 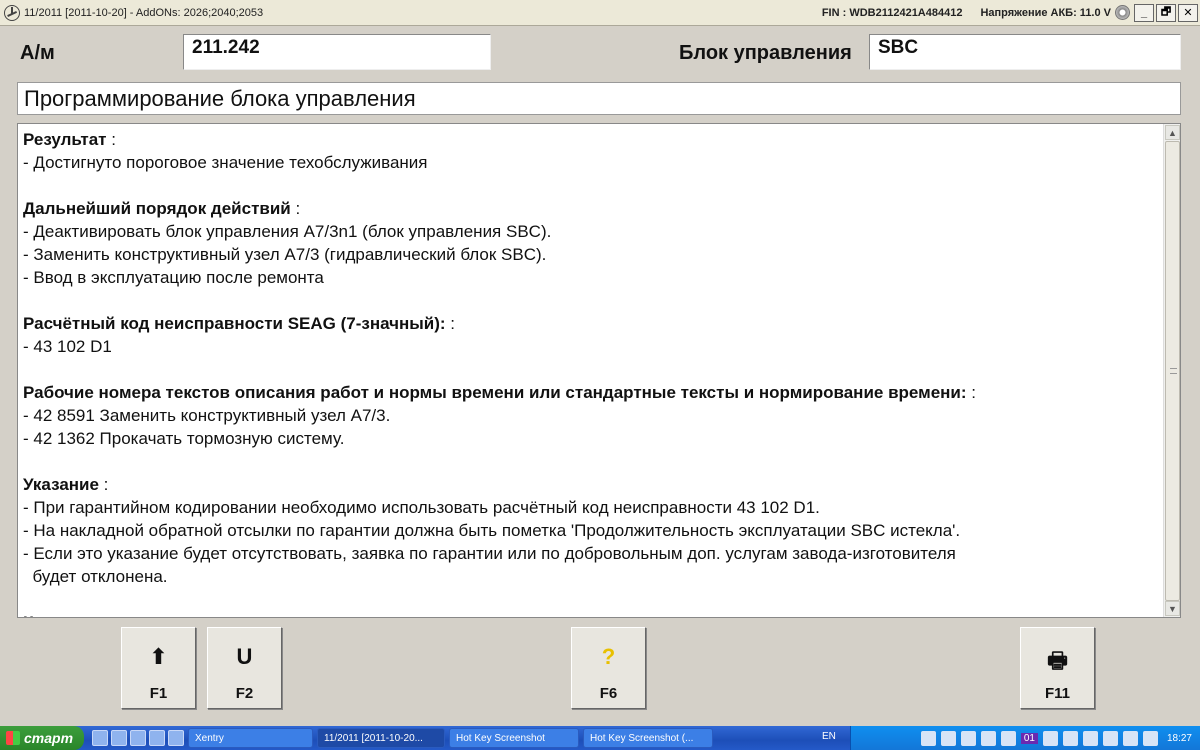 What do you see at coordinates (593, 139) in the screenshot?
I see `section-heading: Результат :` at bounding box center [593, 139].